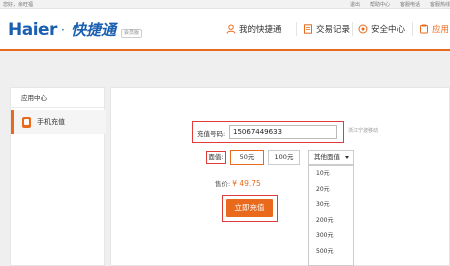  I want to click on carrier-text: 浙江宁波移动, so click(363, 131).